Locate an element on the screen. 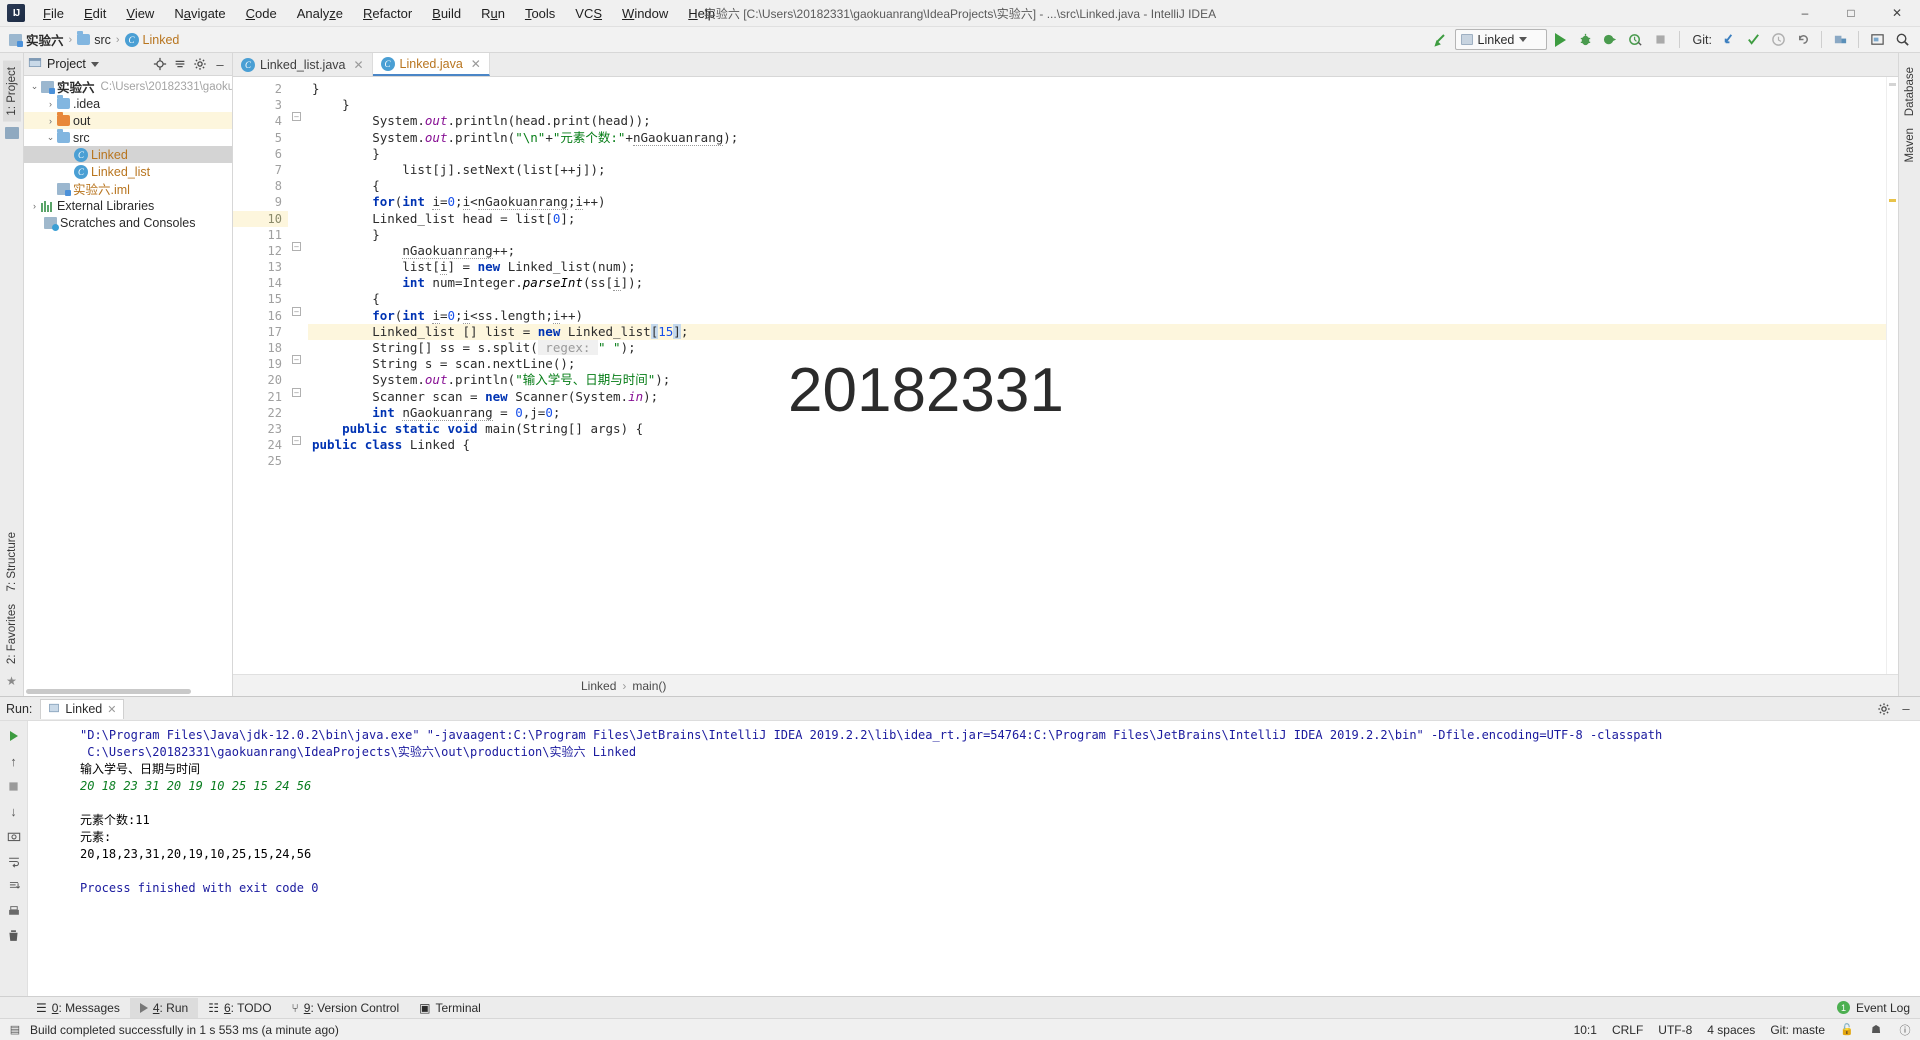  tab-linked-java: C Linked.java ✕ is located at coordinates (431, 64).